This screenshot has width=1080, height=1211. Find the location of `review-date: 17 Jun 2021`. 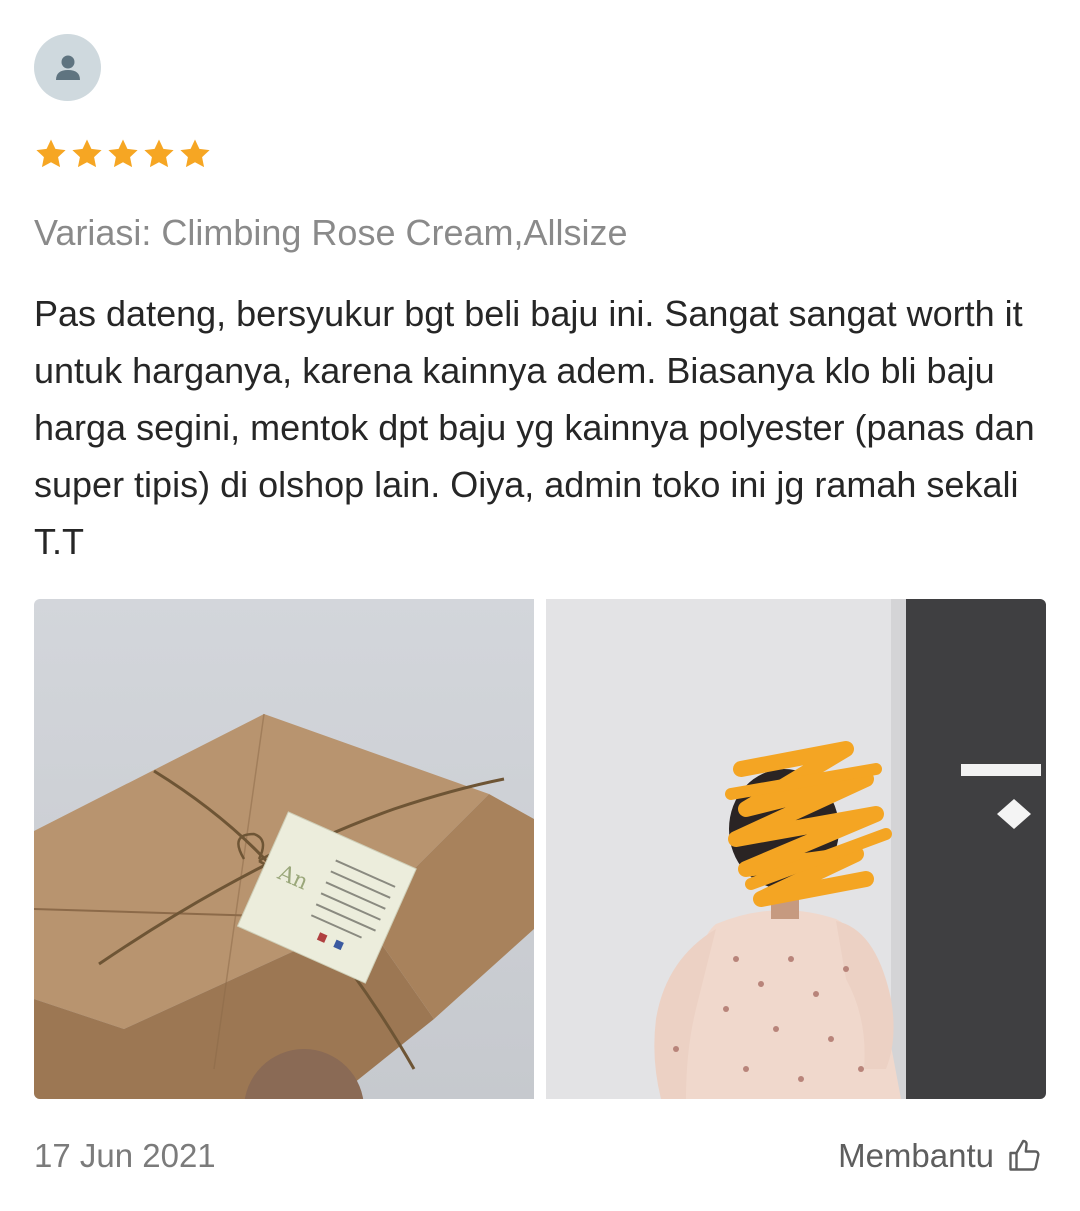

review-date: 17 Jun 2021 is located at coordinates (125, 1155).